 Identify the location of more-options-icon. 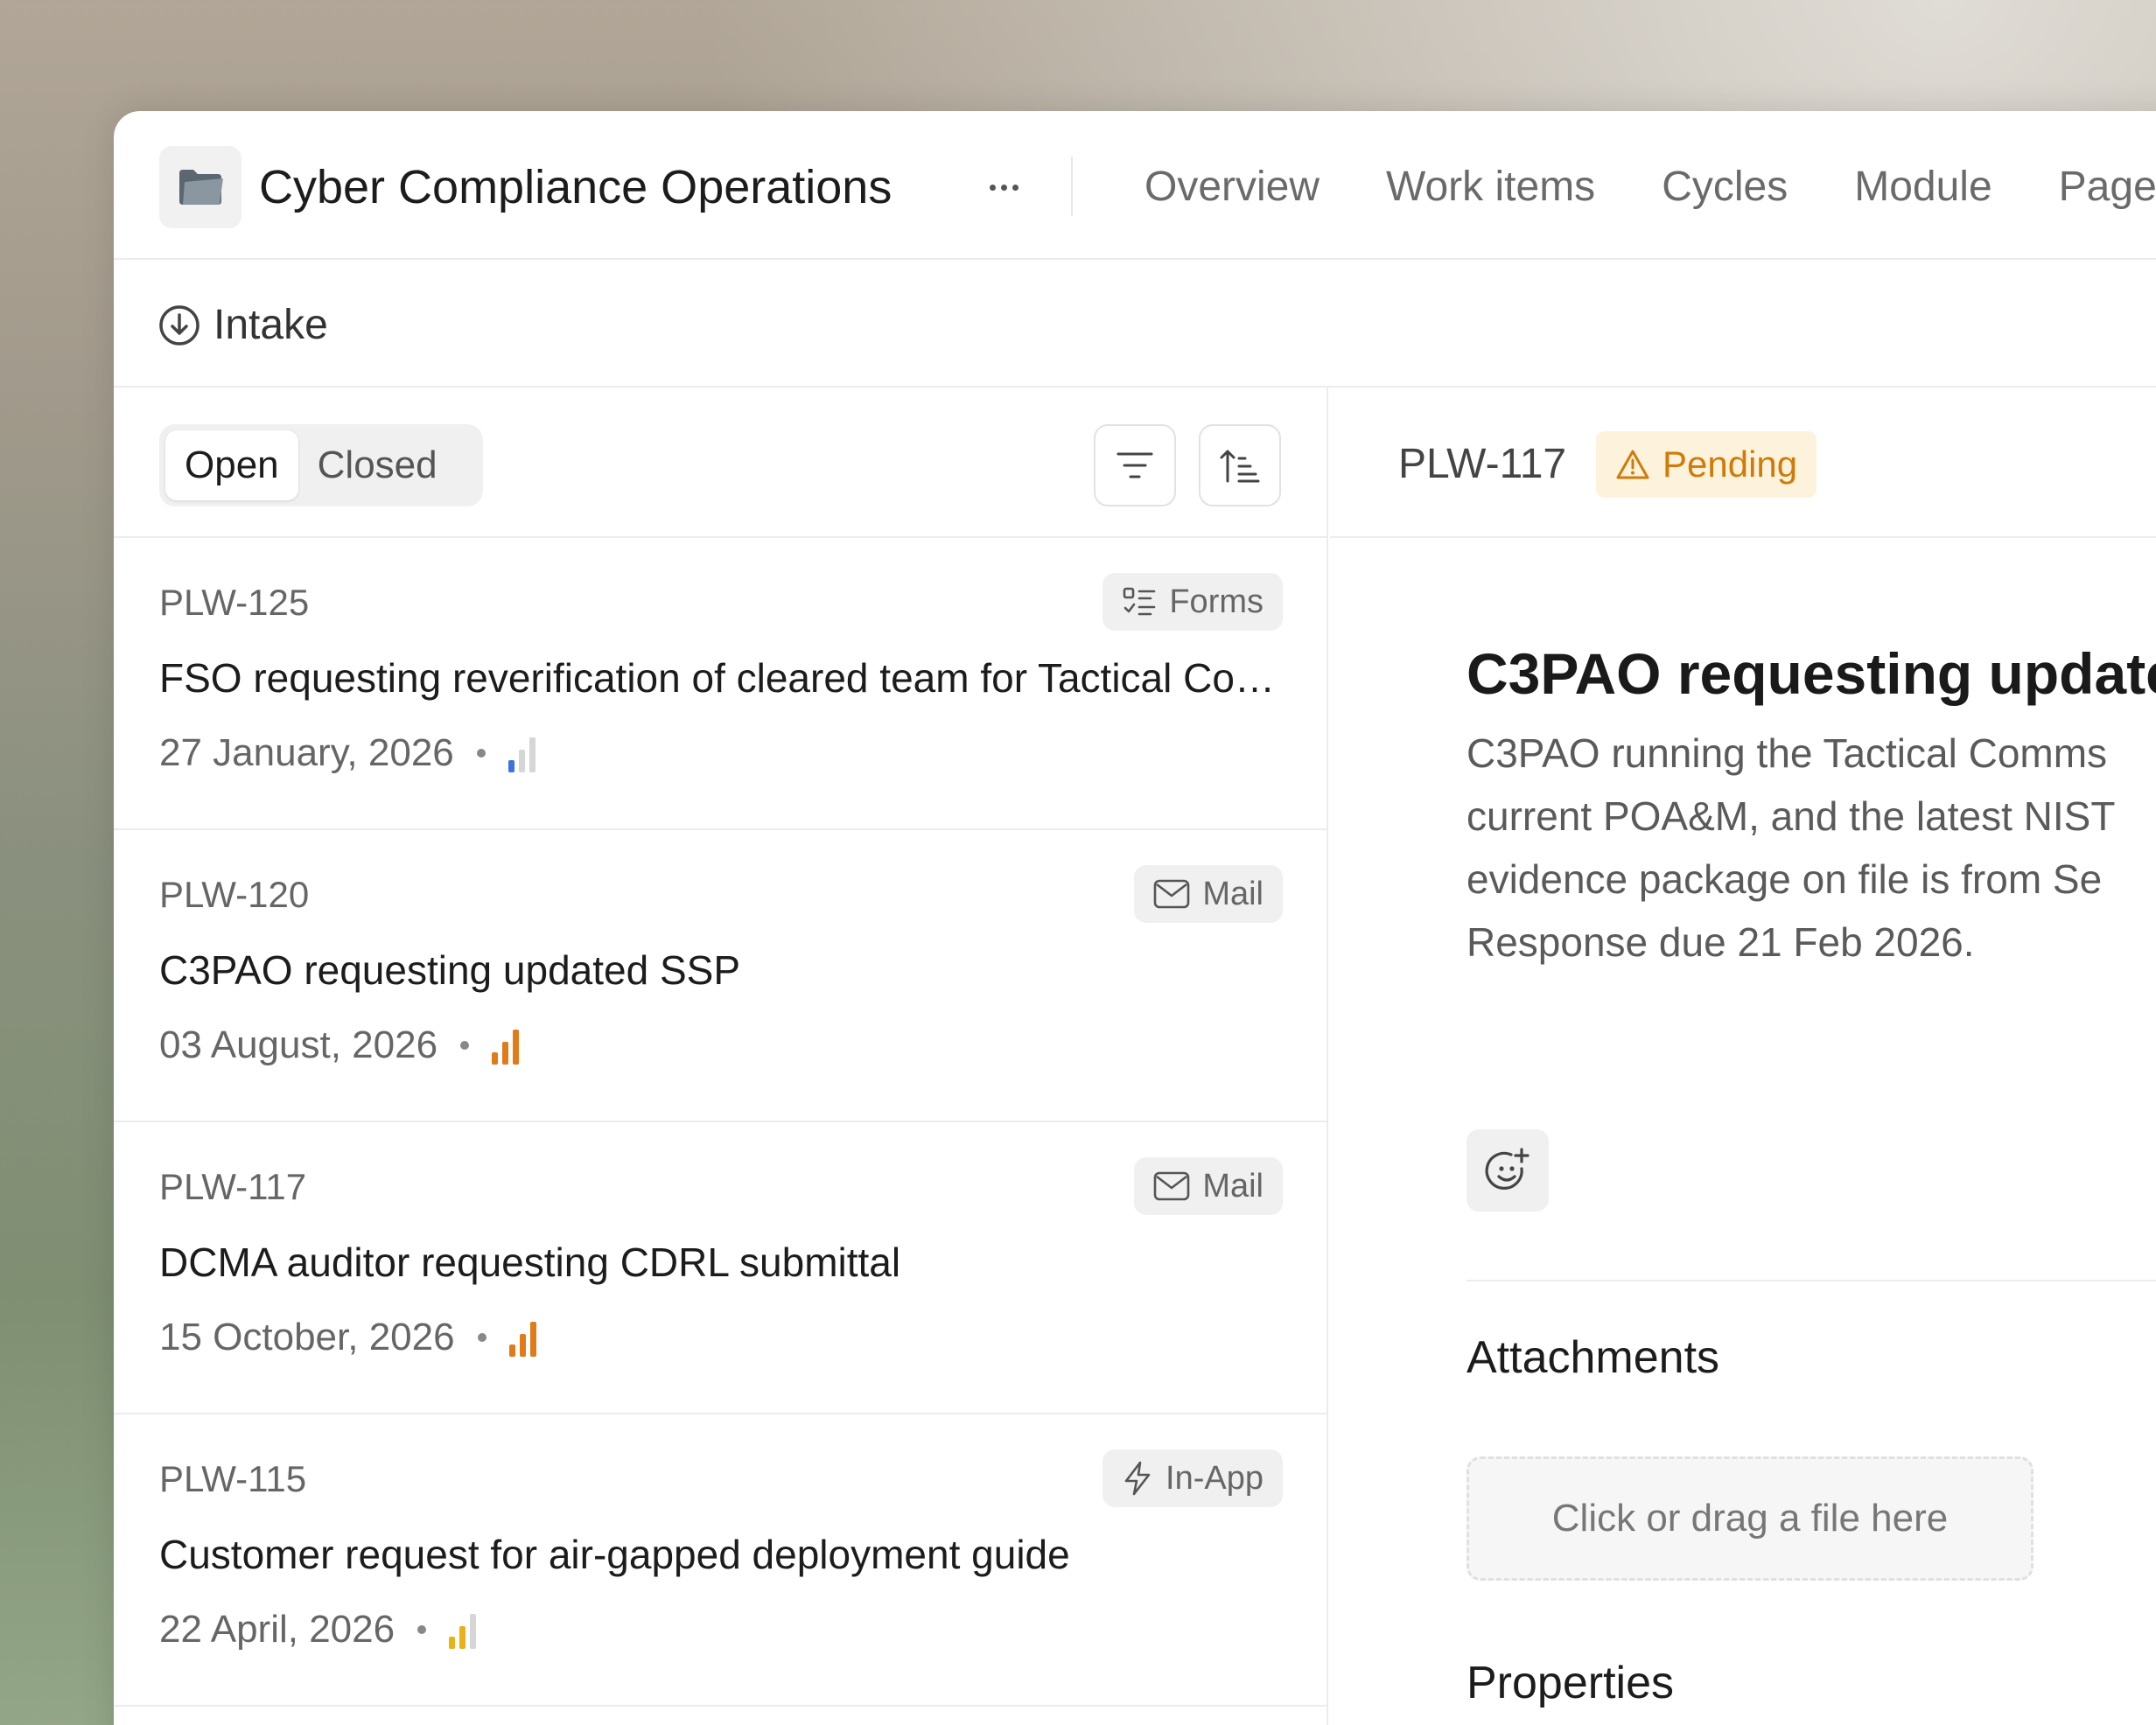
(1003, 187).